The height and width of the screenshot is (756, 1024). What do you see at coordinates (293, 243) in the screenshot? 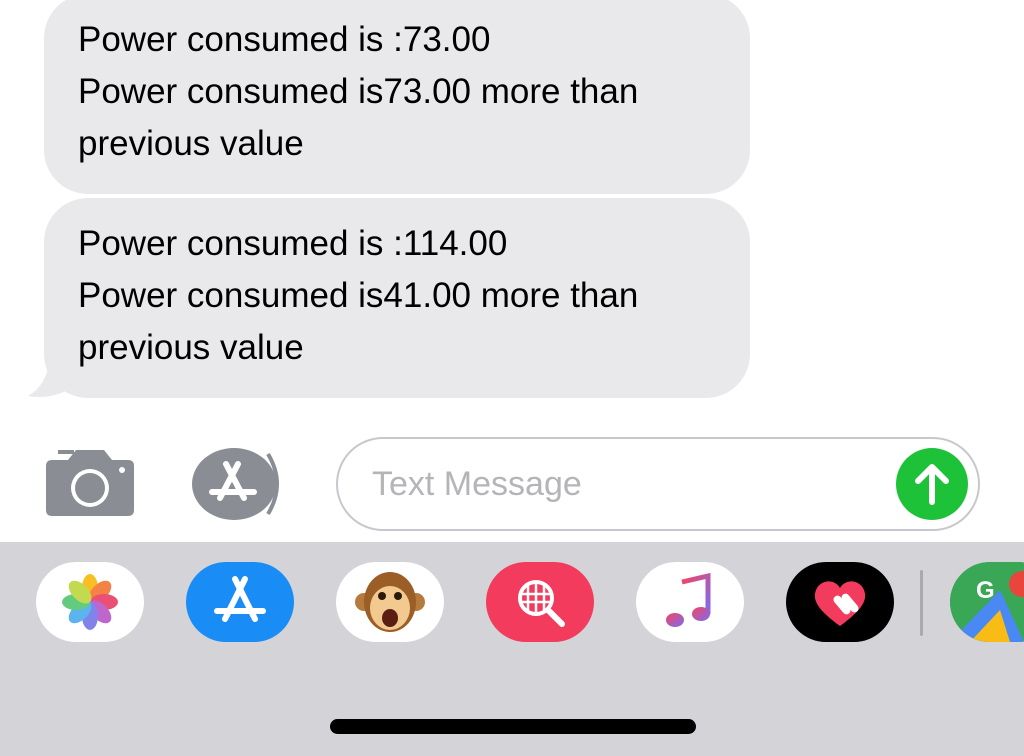
I see `message-line: Power consumed is :114.00` at bounding box center [293, 243].